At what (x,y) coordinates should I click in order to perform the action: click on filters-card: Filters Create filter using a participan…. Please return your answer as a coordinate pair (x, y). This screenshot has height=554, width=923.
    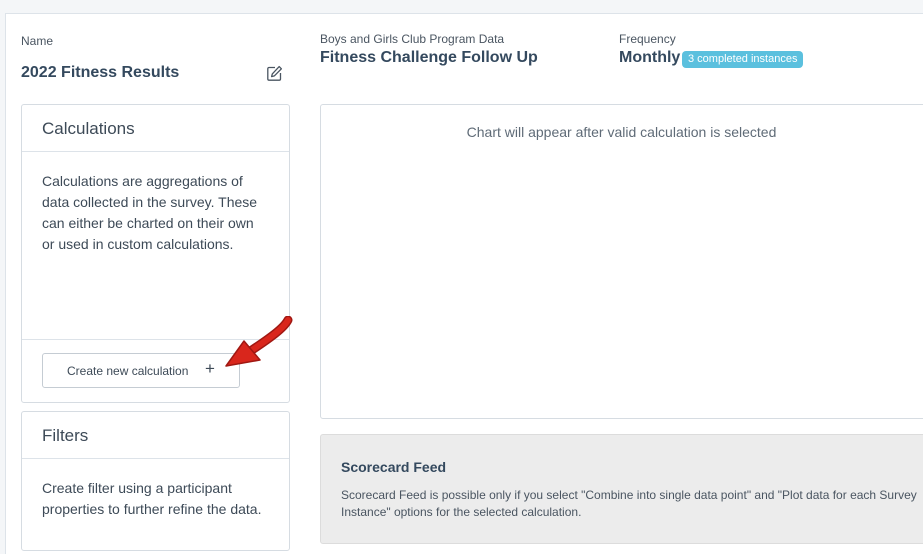
    Looking at the image, I should click on (155, 481).